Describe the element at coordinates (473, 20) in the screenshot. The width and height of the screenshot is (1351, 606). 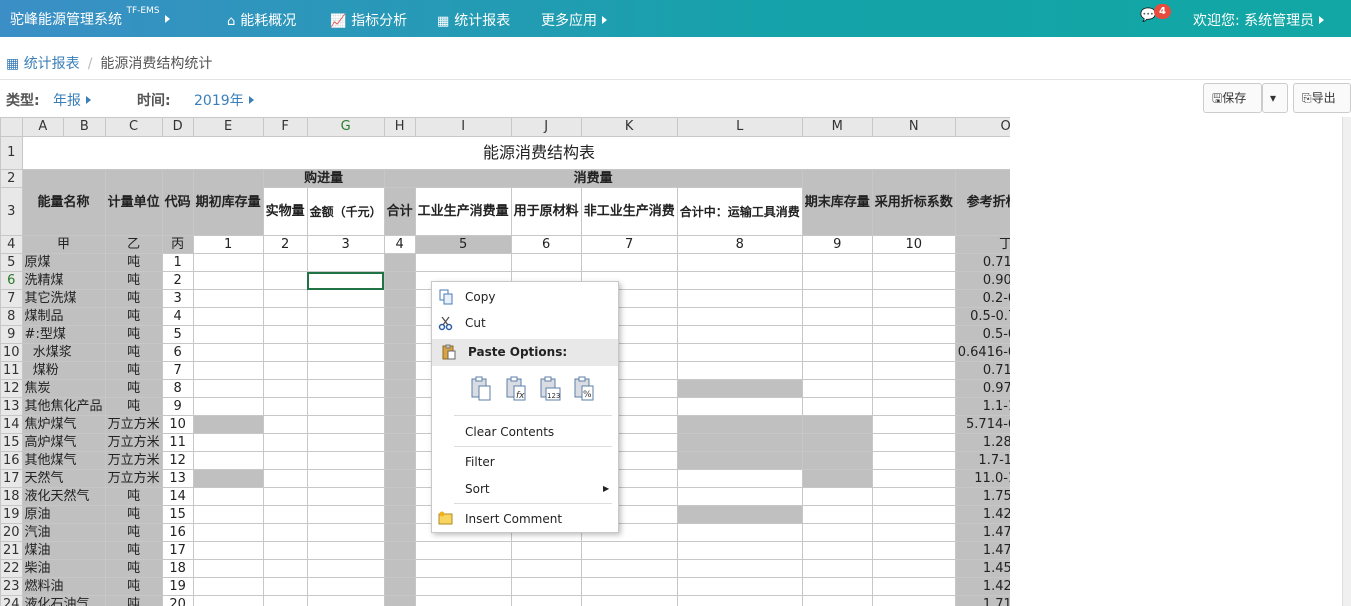
I see `nav-statistics-report: ▦ 统计报表` at that location.